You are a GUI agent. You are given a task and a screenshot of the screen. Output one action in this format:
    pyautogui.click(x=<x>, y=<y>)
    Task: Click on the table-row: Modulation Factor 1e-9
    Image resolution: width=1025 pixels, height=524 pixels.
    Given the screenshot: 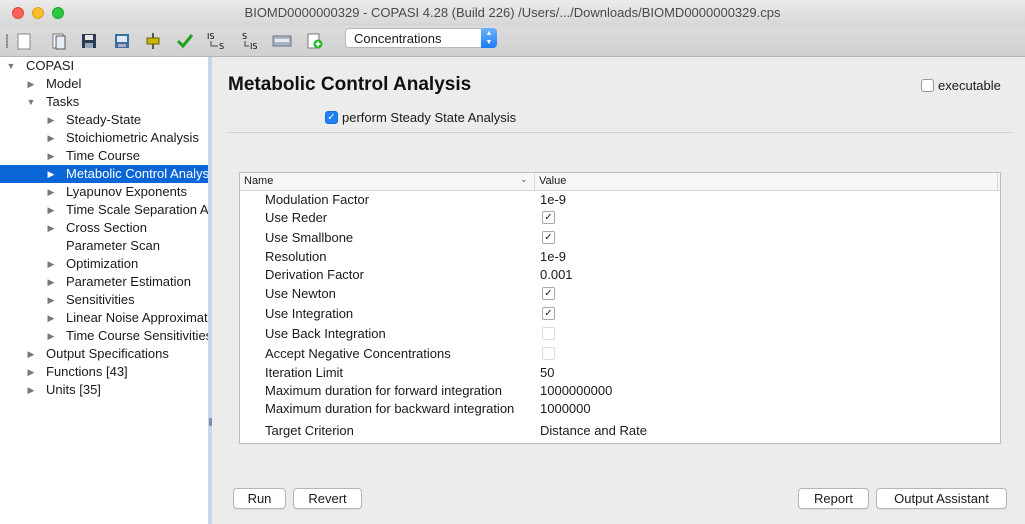 What is the action you would take?
    pyautogui.click(x=620, y=200)
    